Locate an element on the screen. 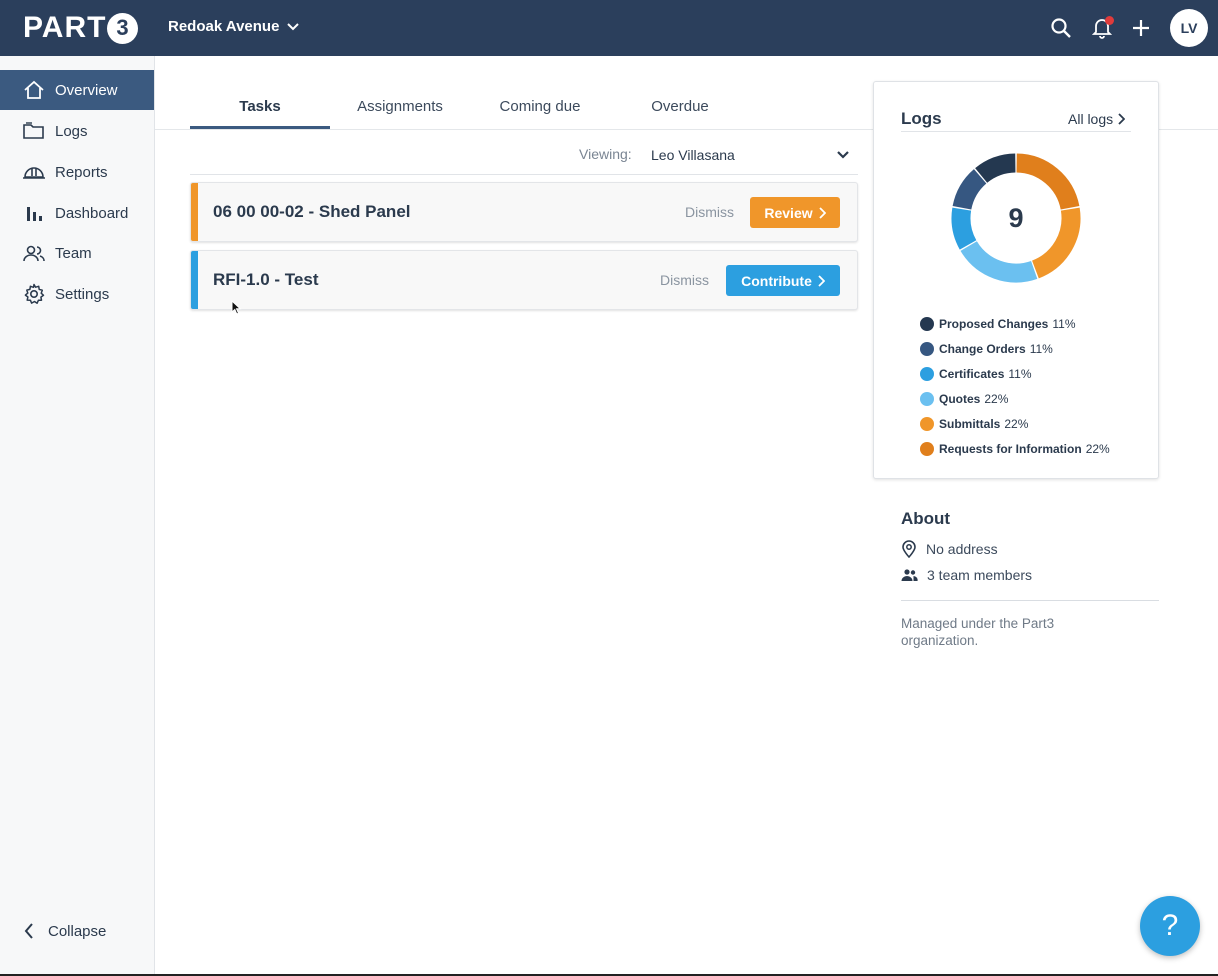 The width and height of the screenshot is (1218, 976). sidebar-item-label: Overview is located at coordinates (86, 90).